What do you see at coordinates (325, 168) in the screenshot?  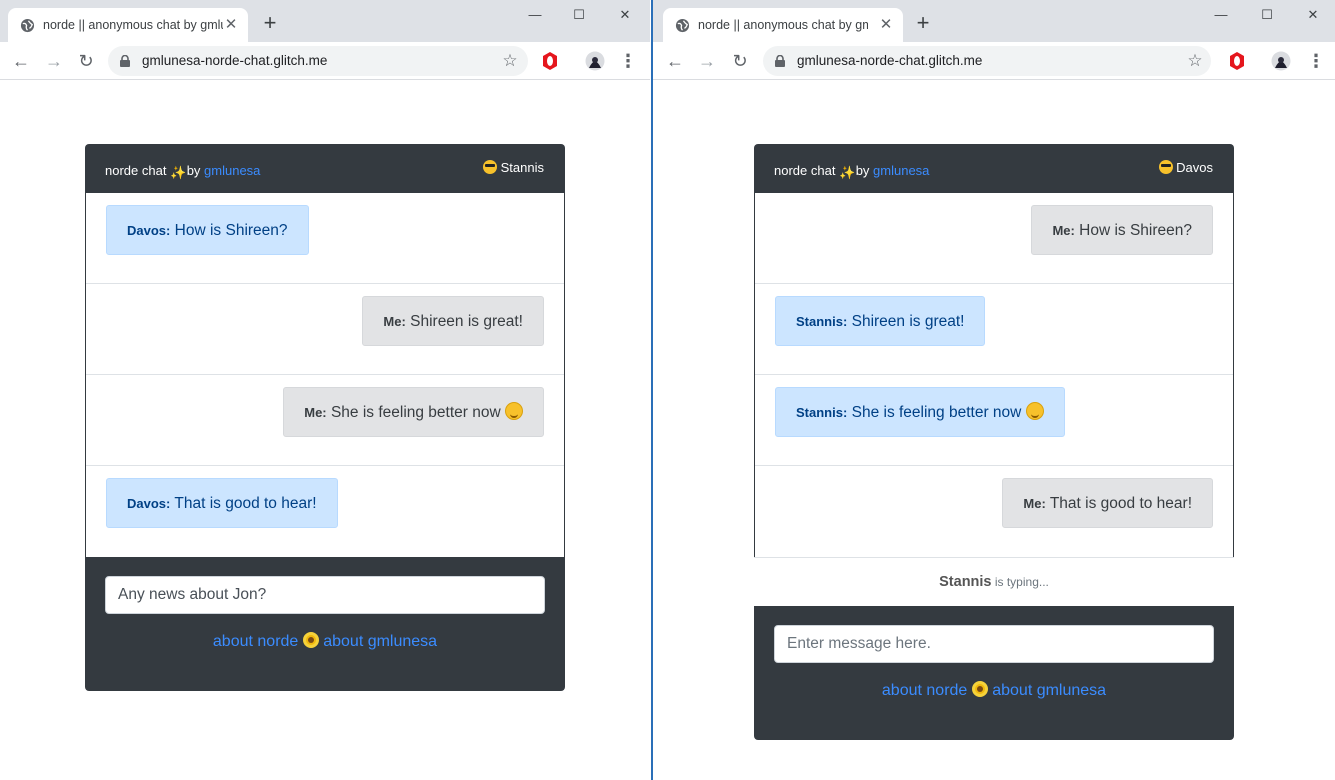 I see `chat-header: norde chat ✨ by gmlunesa Stannis` at bounding box center [325, 168].